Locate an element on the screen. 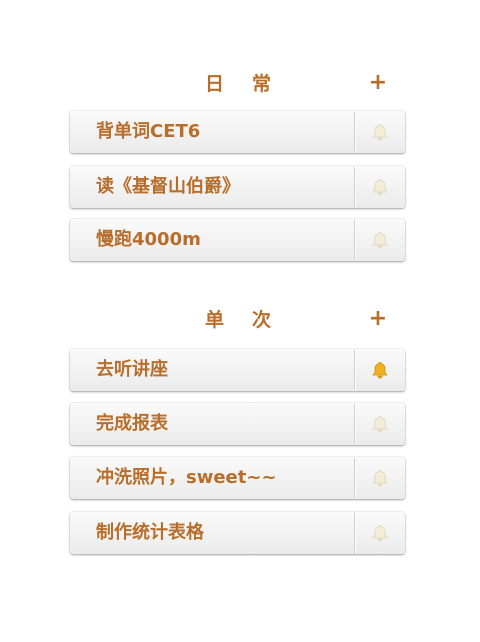 This screenshot has height=642, width=480. task-item: 读《基督山伯爵》 is located at coordinates (237, 187).